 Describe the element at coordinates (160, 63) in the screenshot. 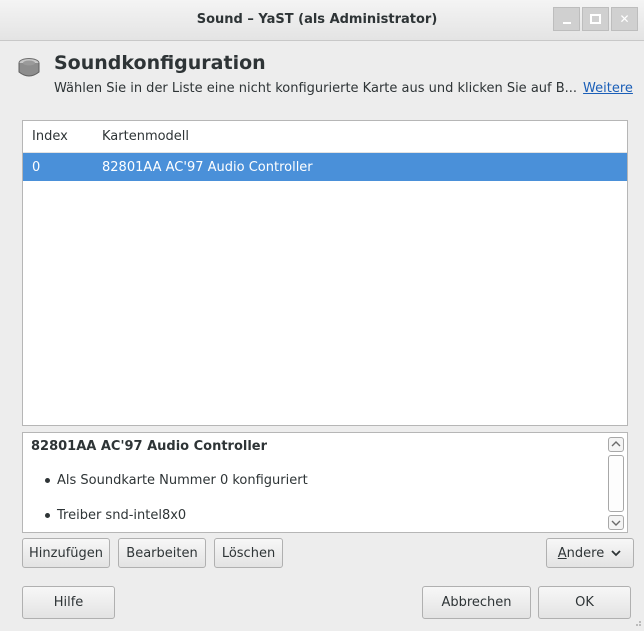

I see `page-title: Soundkonfiguration` at that location.